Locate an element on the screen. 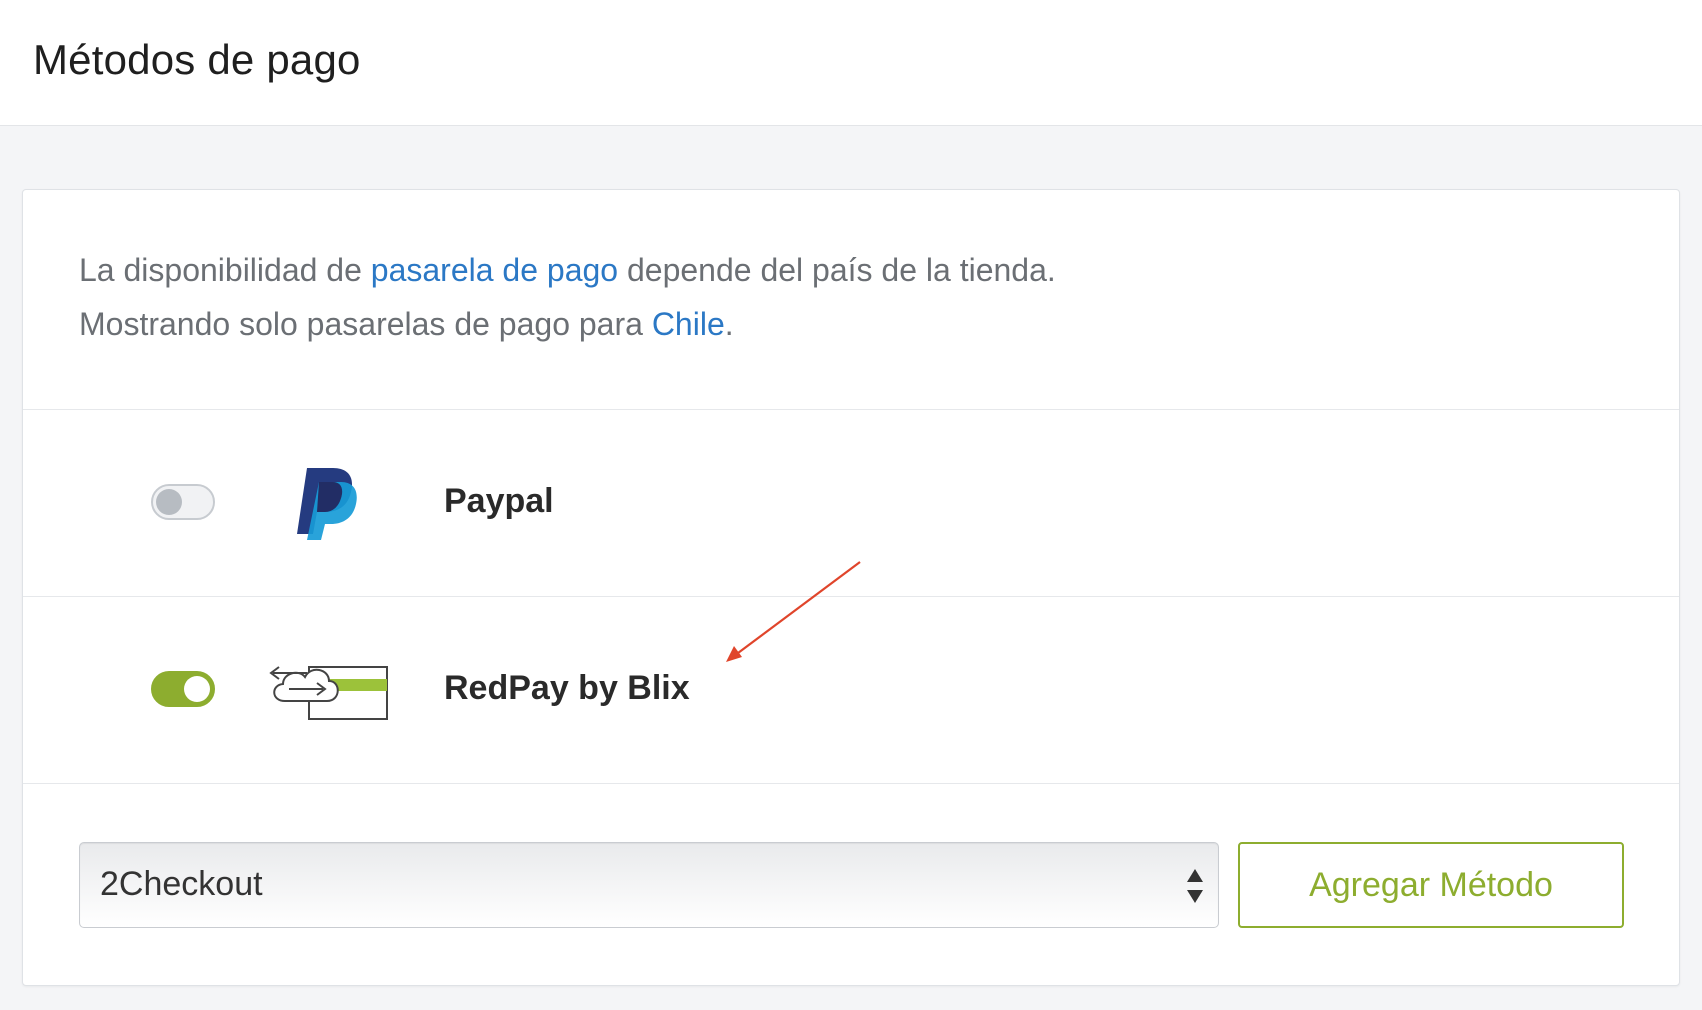 This screenshot has height=1010, width=1702. gateway-select-value: 2Checkout is located at coordinates (181, 884).